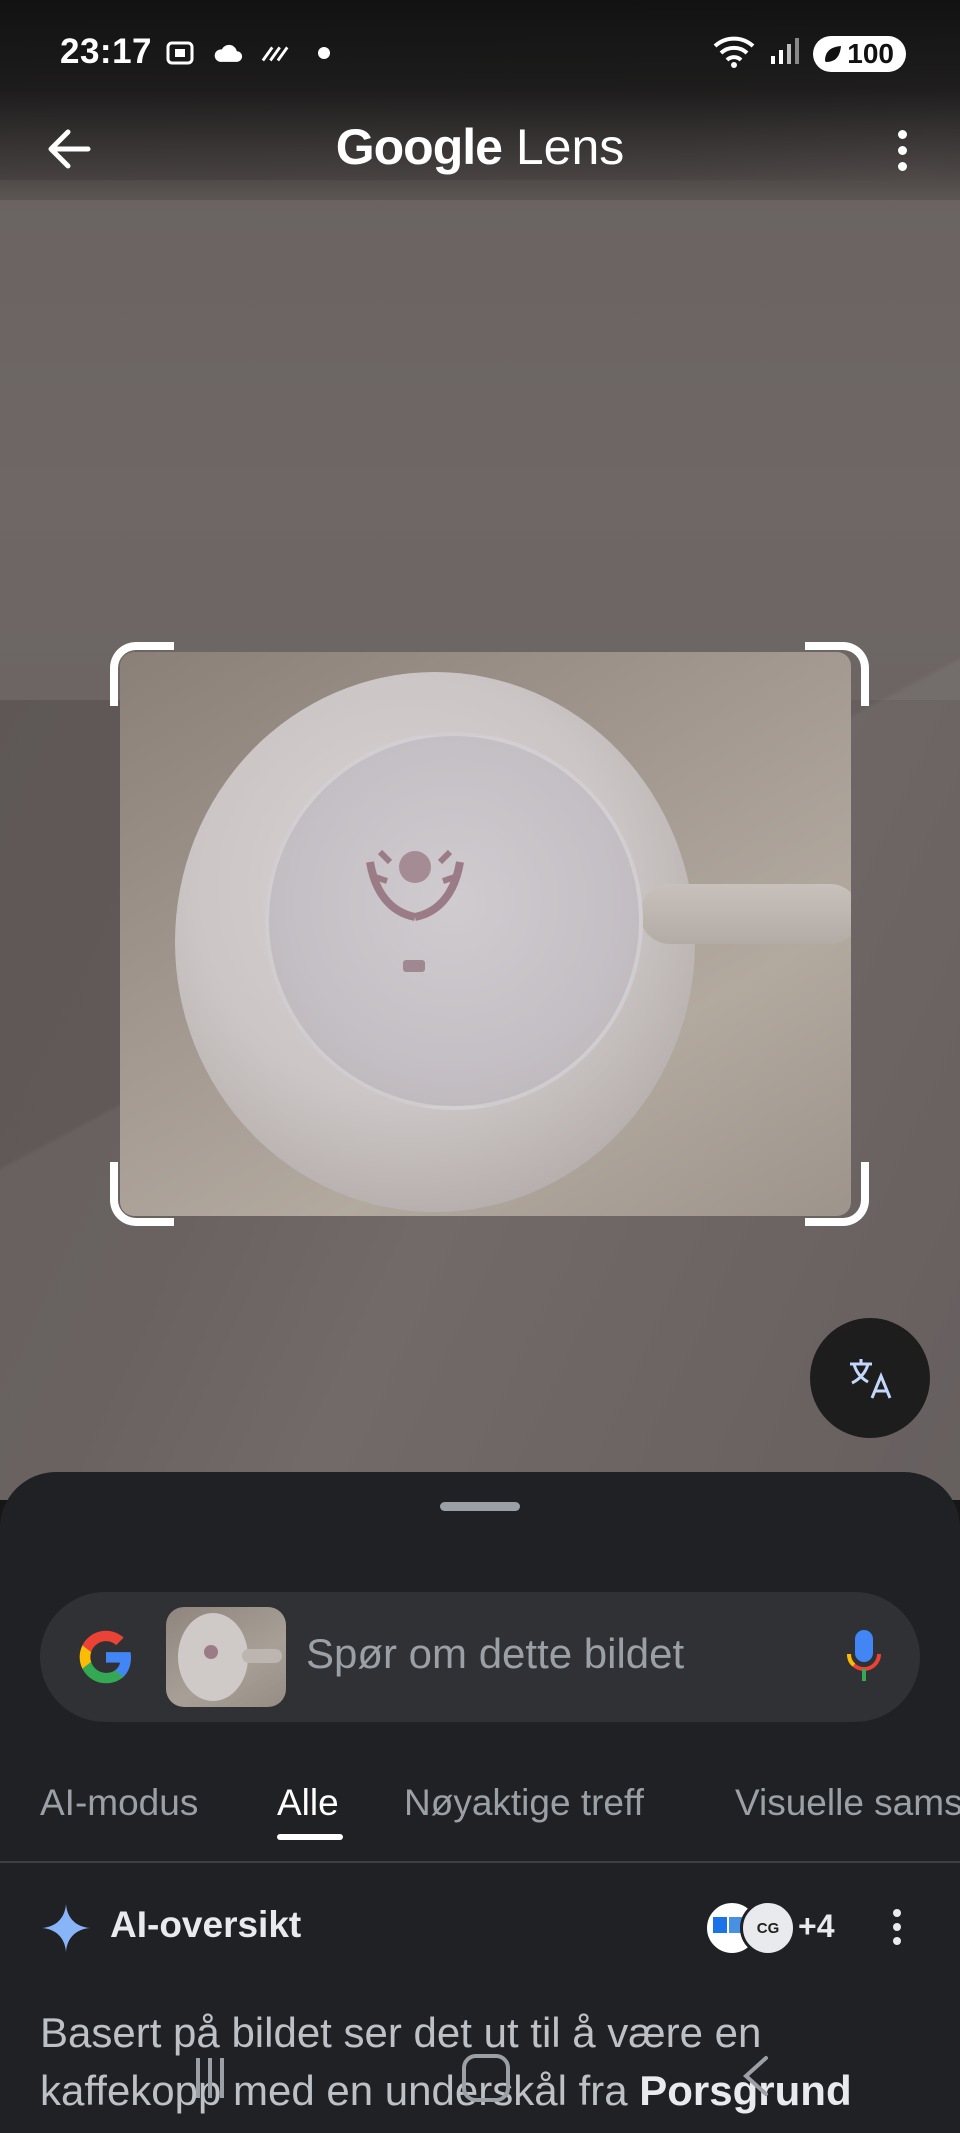  Describe the element at coordinates (816, 1926) in the screenshot. I see `more-sources-count: +4` at that location.